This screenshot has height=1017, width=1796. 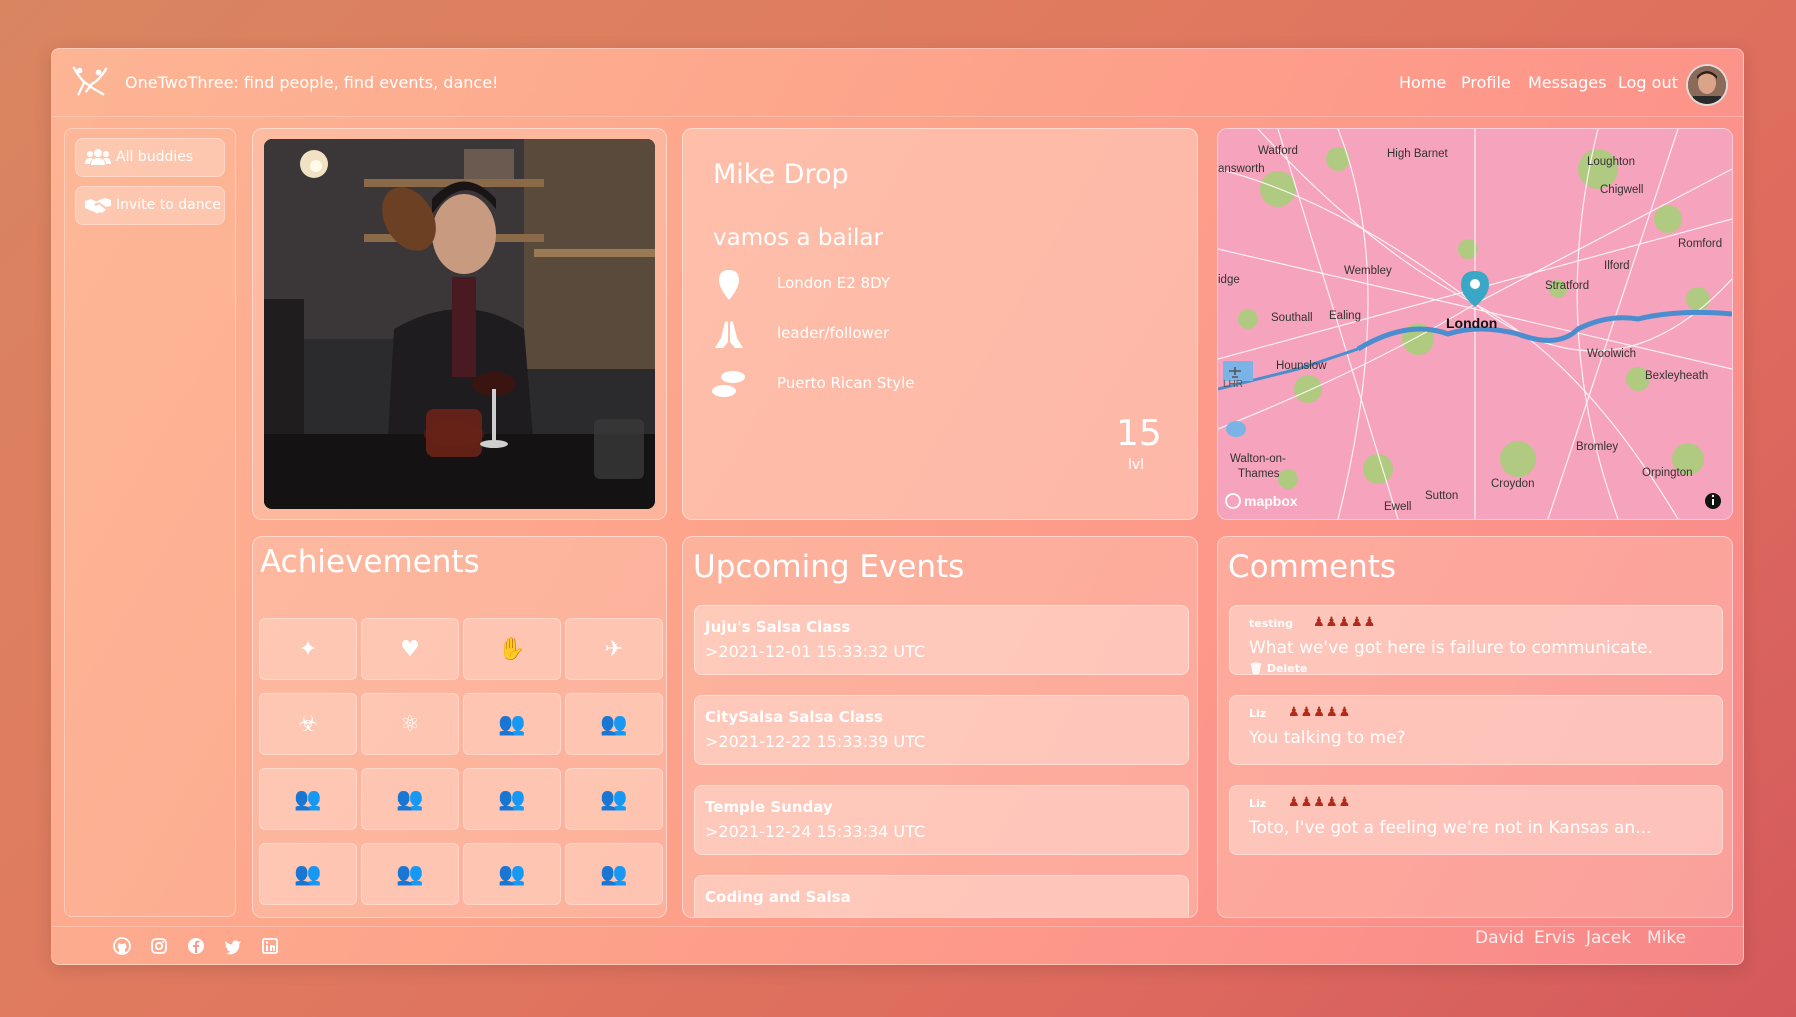 What do you see at coordinates (122, 946) in the screenshot?
I see `github-icon` at bounding box center [122, 946].